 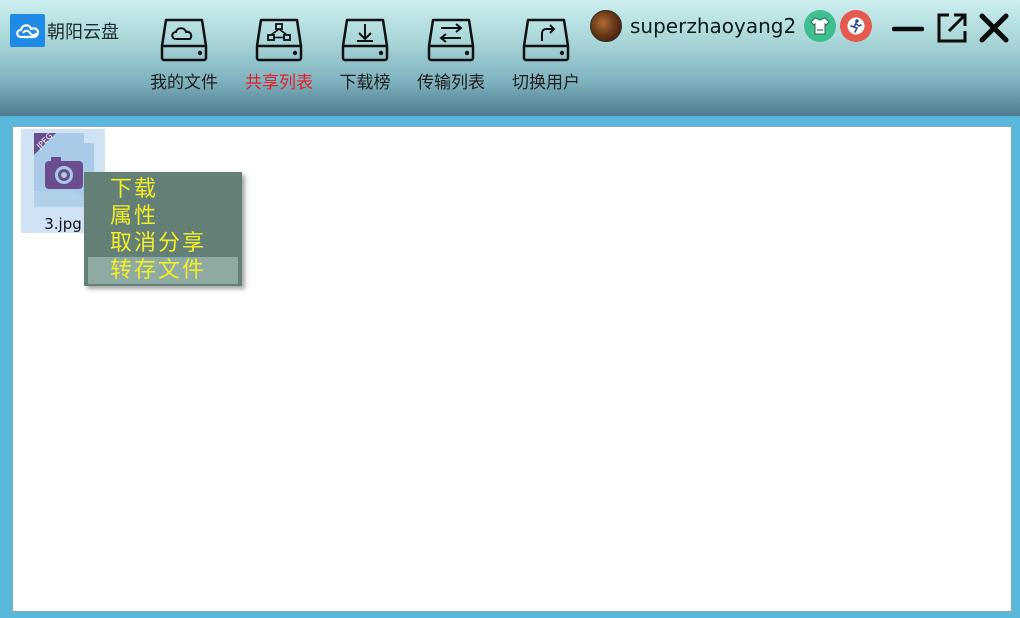 I want to click on cloud-drive-icon, so click(x=184, y=40).